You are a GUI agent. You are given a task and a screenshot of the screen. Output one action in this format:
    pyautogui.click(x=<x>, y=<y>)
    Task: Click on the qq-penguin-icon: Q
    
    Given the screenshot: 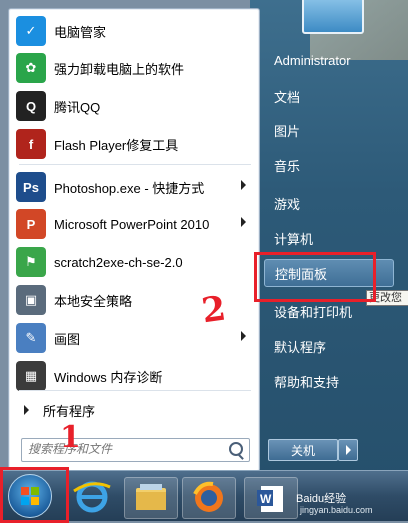 What is the action you would take?
    pyautogui.click(x=31, y=106)
    